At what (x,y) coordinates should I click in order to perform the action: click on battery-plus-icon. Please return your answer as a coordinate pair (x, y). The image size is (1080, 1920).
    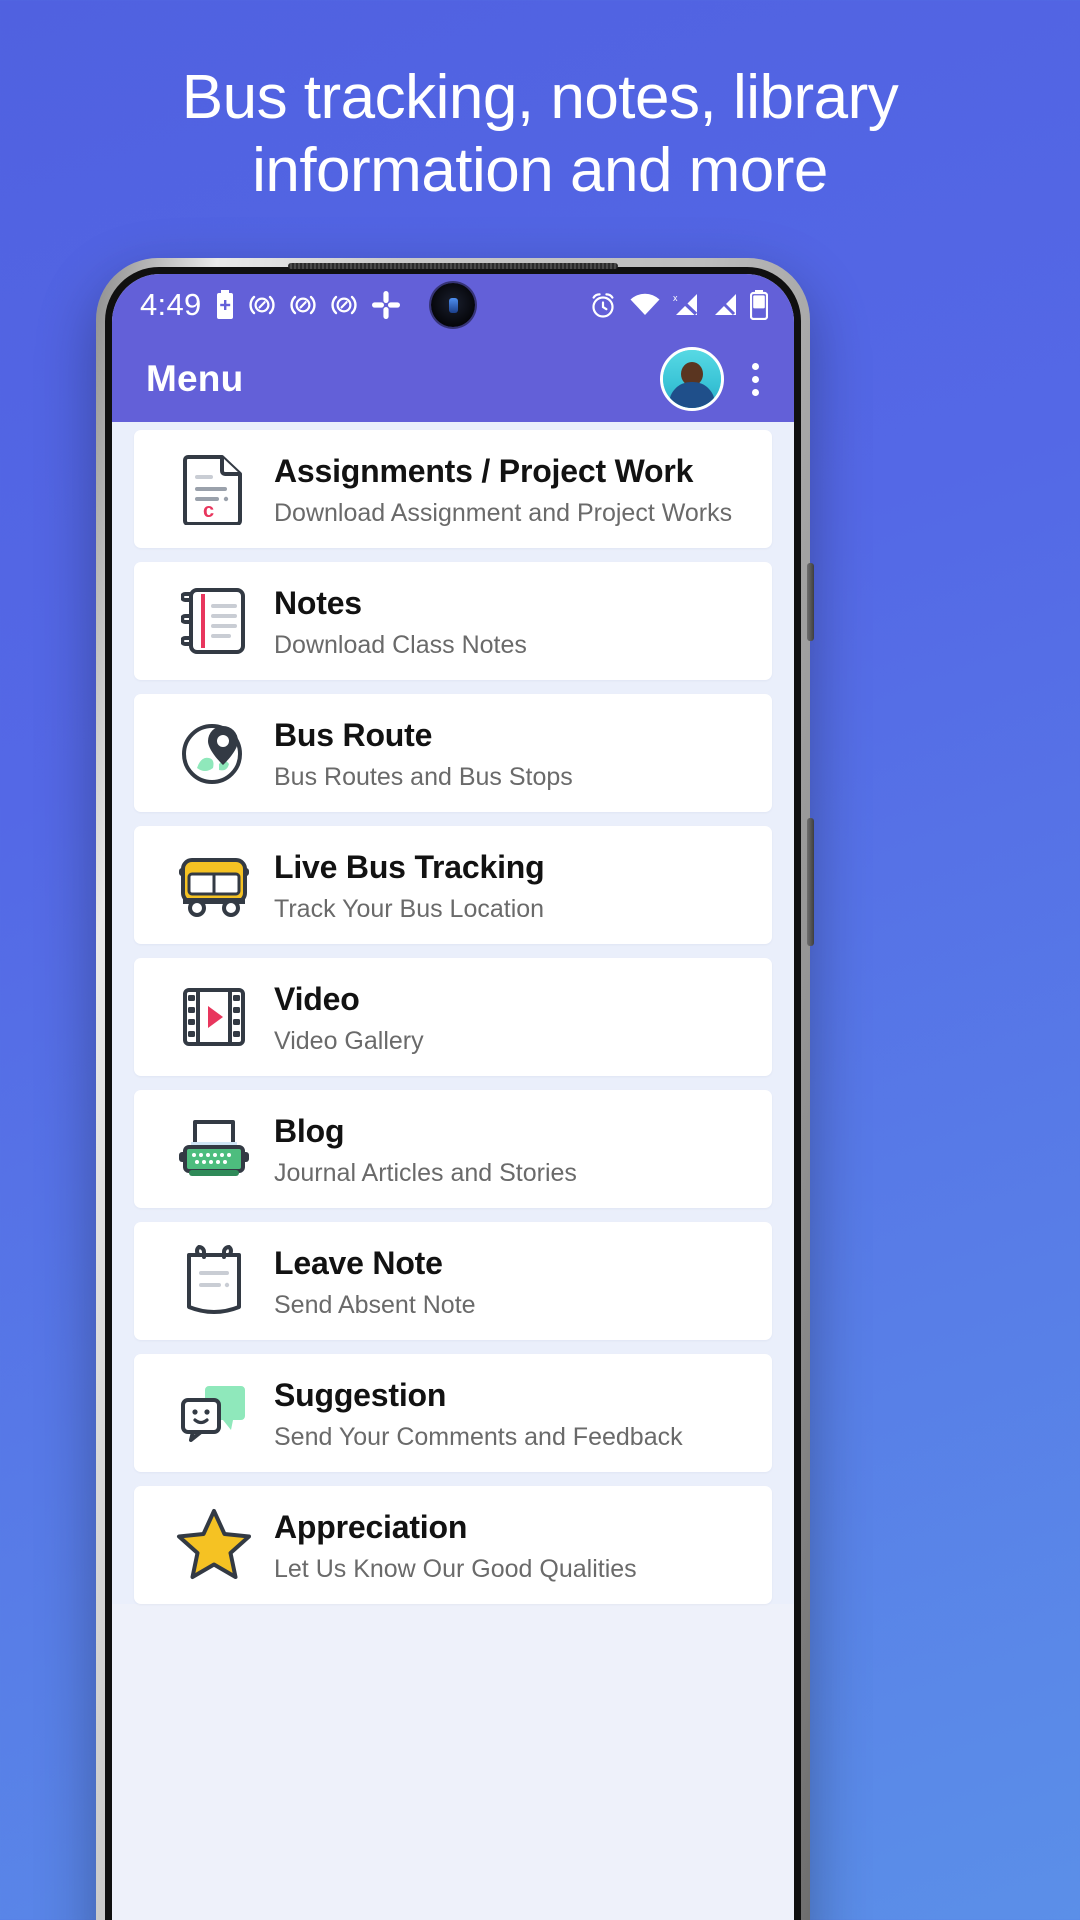
    Looking at the image, I should click on (224, 304).